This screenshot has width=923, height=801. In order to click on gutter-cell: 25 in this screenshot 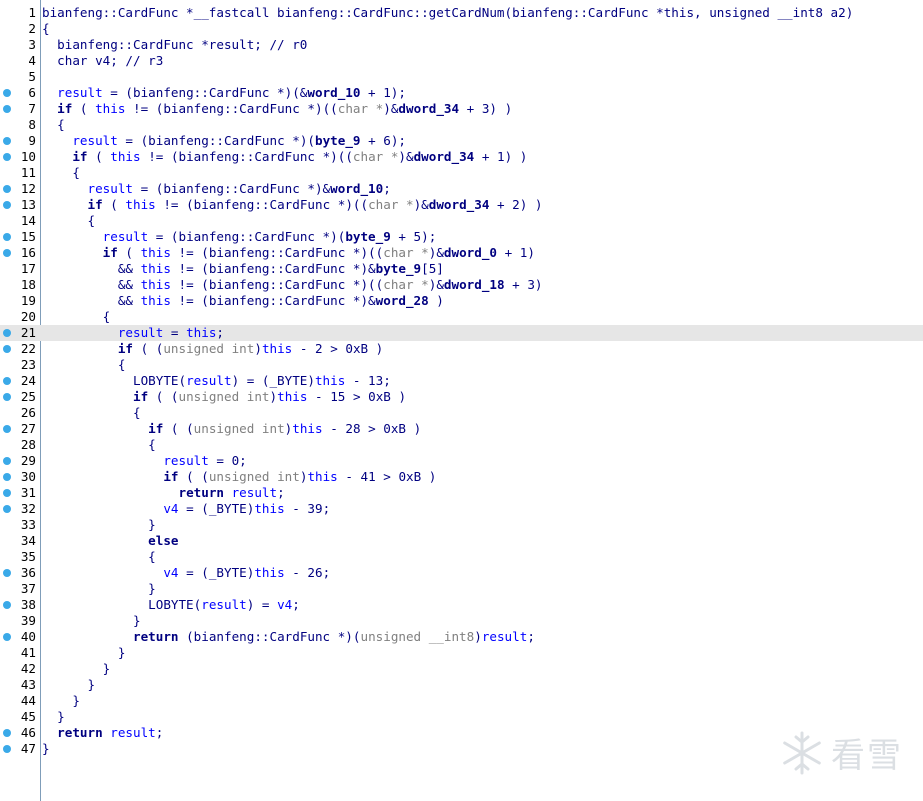, I will do `click(20, 397)`.